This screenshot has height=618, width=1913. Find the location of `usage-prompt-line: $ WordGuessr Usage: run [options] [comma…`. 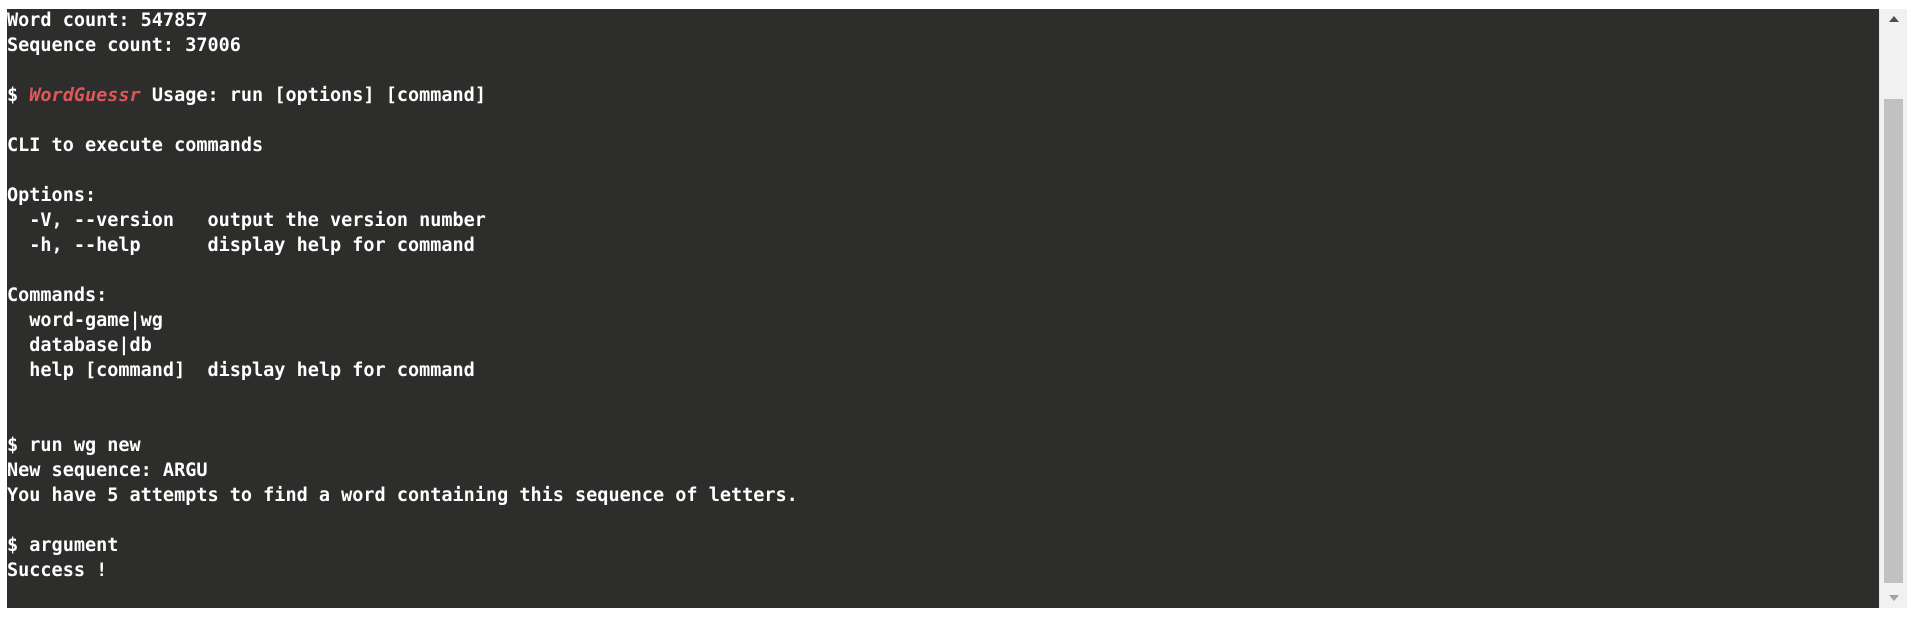

usage-prompt-line: $ WordGuessr Usage: run [options] [comma… is located at coordinates (246, 95).